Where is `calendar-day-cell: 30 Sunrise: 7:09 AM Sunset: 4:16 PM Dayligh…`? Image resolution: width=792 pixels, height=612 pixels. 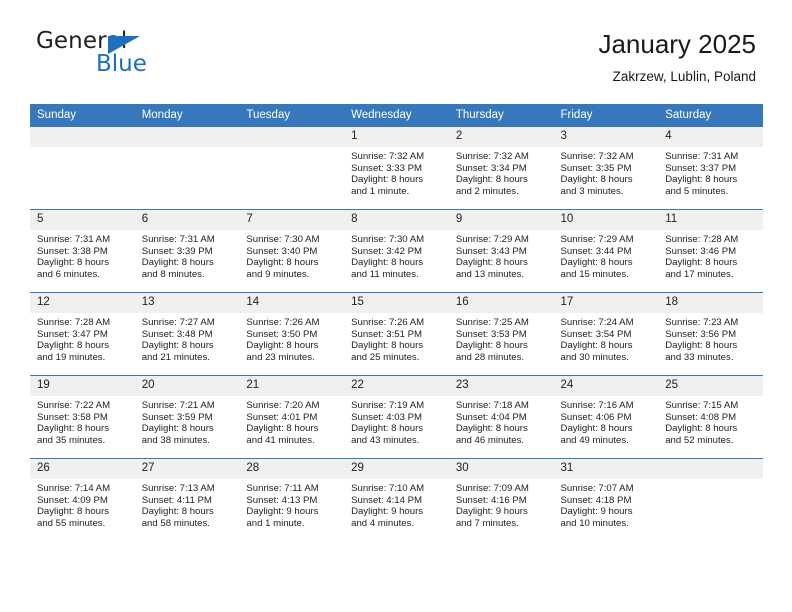 calendar-day-cell: 30 Sunrise: 7:09 AM Sunset: 4:16 PM Dayligh… is located at coordinates (501, 499).